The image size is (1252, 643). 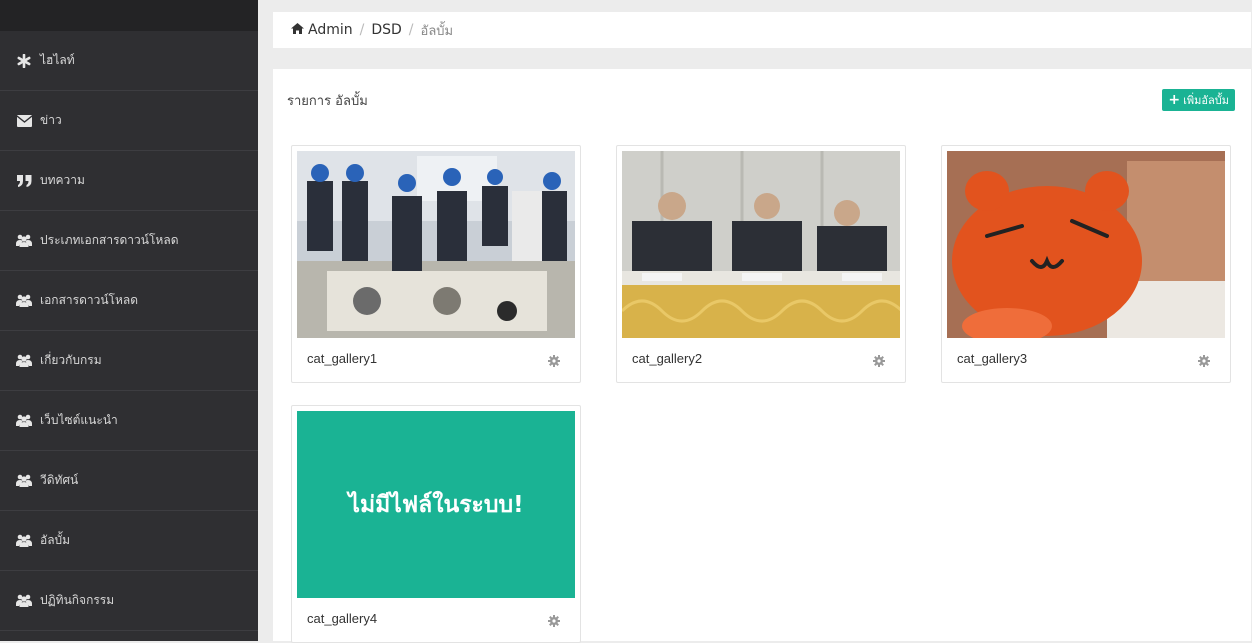 I want to click on sidebar-header, so click(x=129, y=15).